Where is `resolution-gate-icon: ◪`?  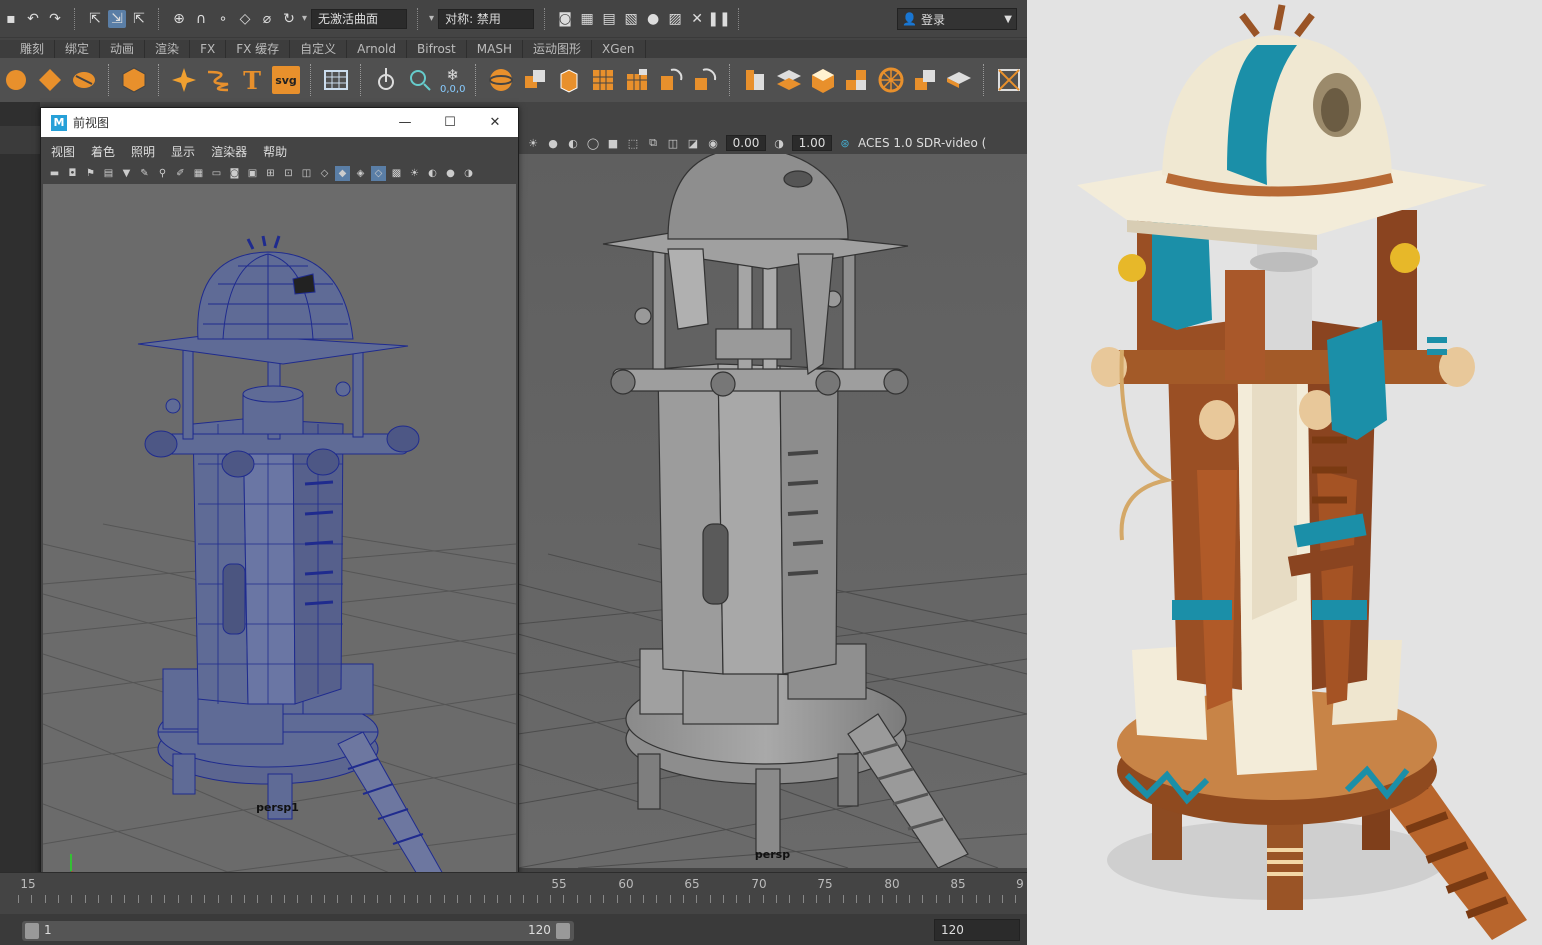
resolution-gate-icon: ◪ is located at coordinates (693, 143).